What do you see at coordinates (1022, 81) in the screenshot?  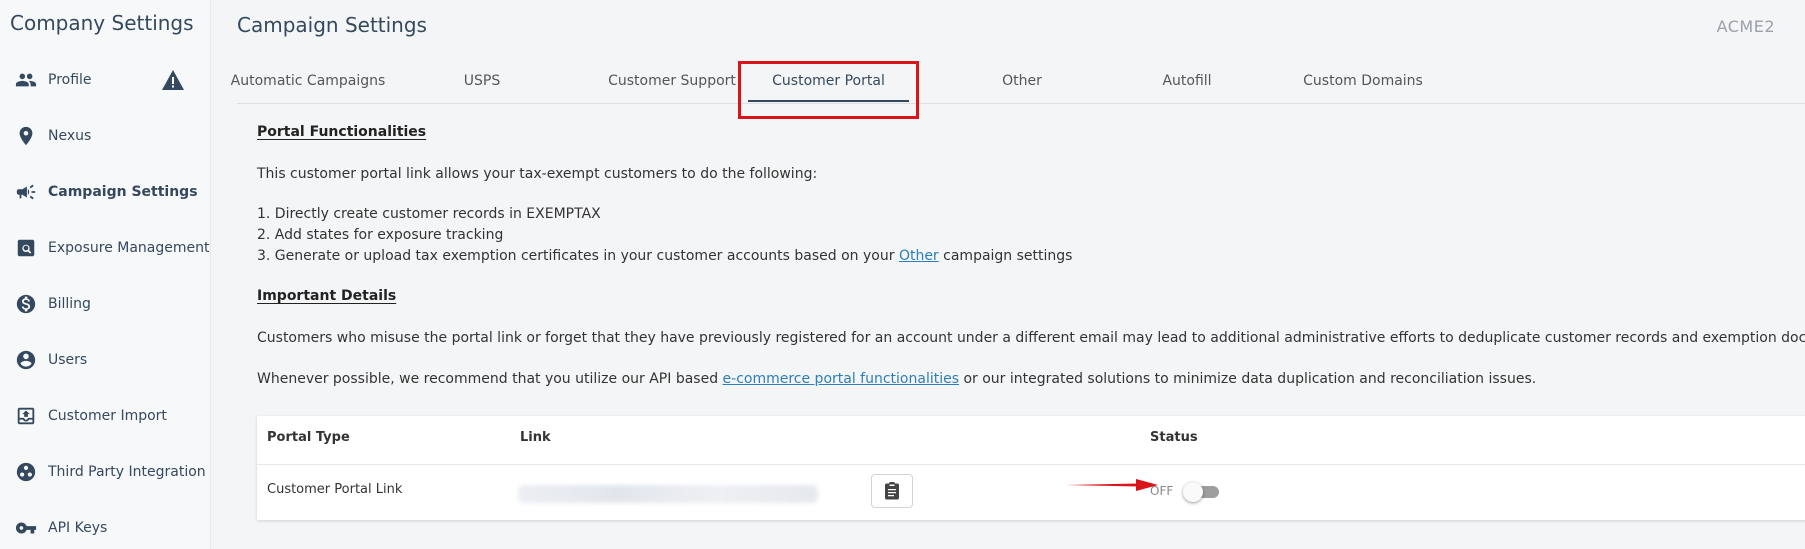 I see `tab-other: Other` at bounding box center [1022, 81].